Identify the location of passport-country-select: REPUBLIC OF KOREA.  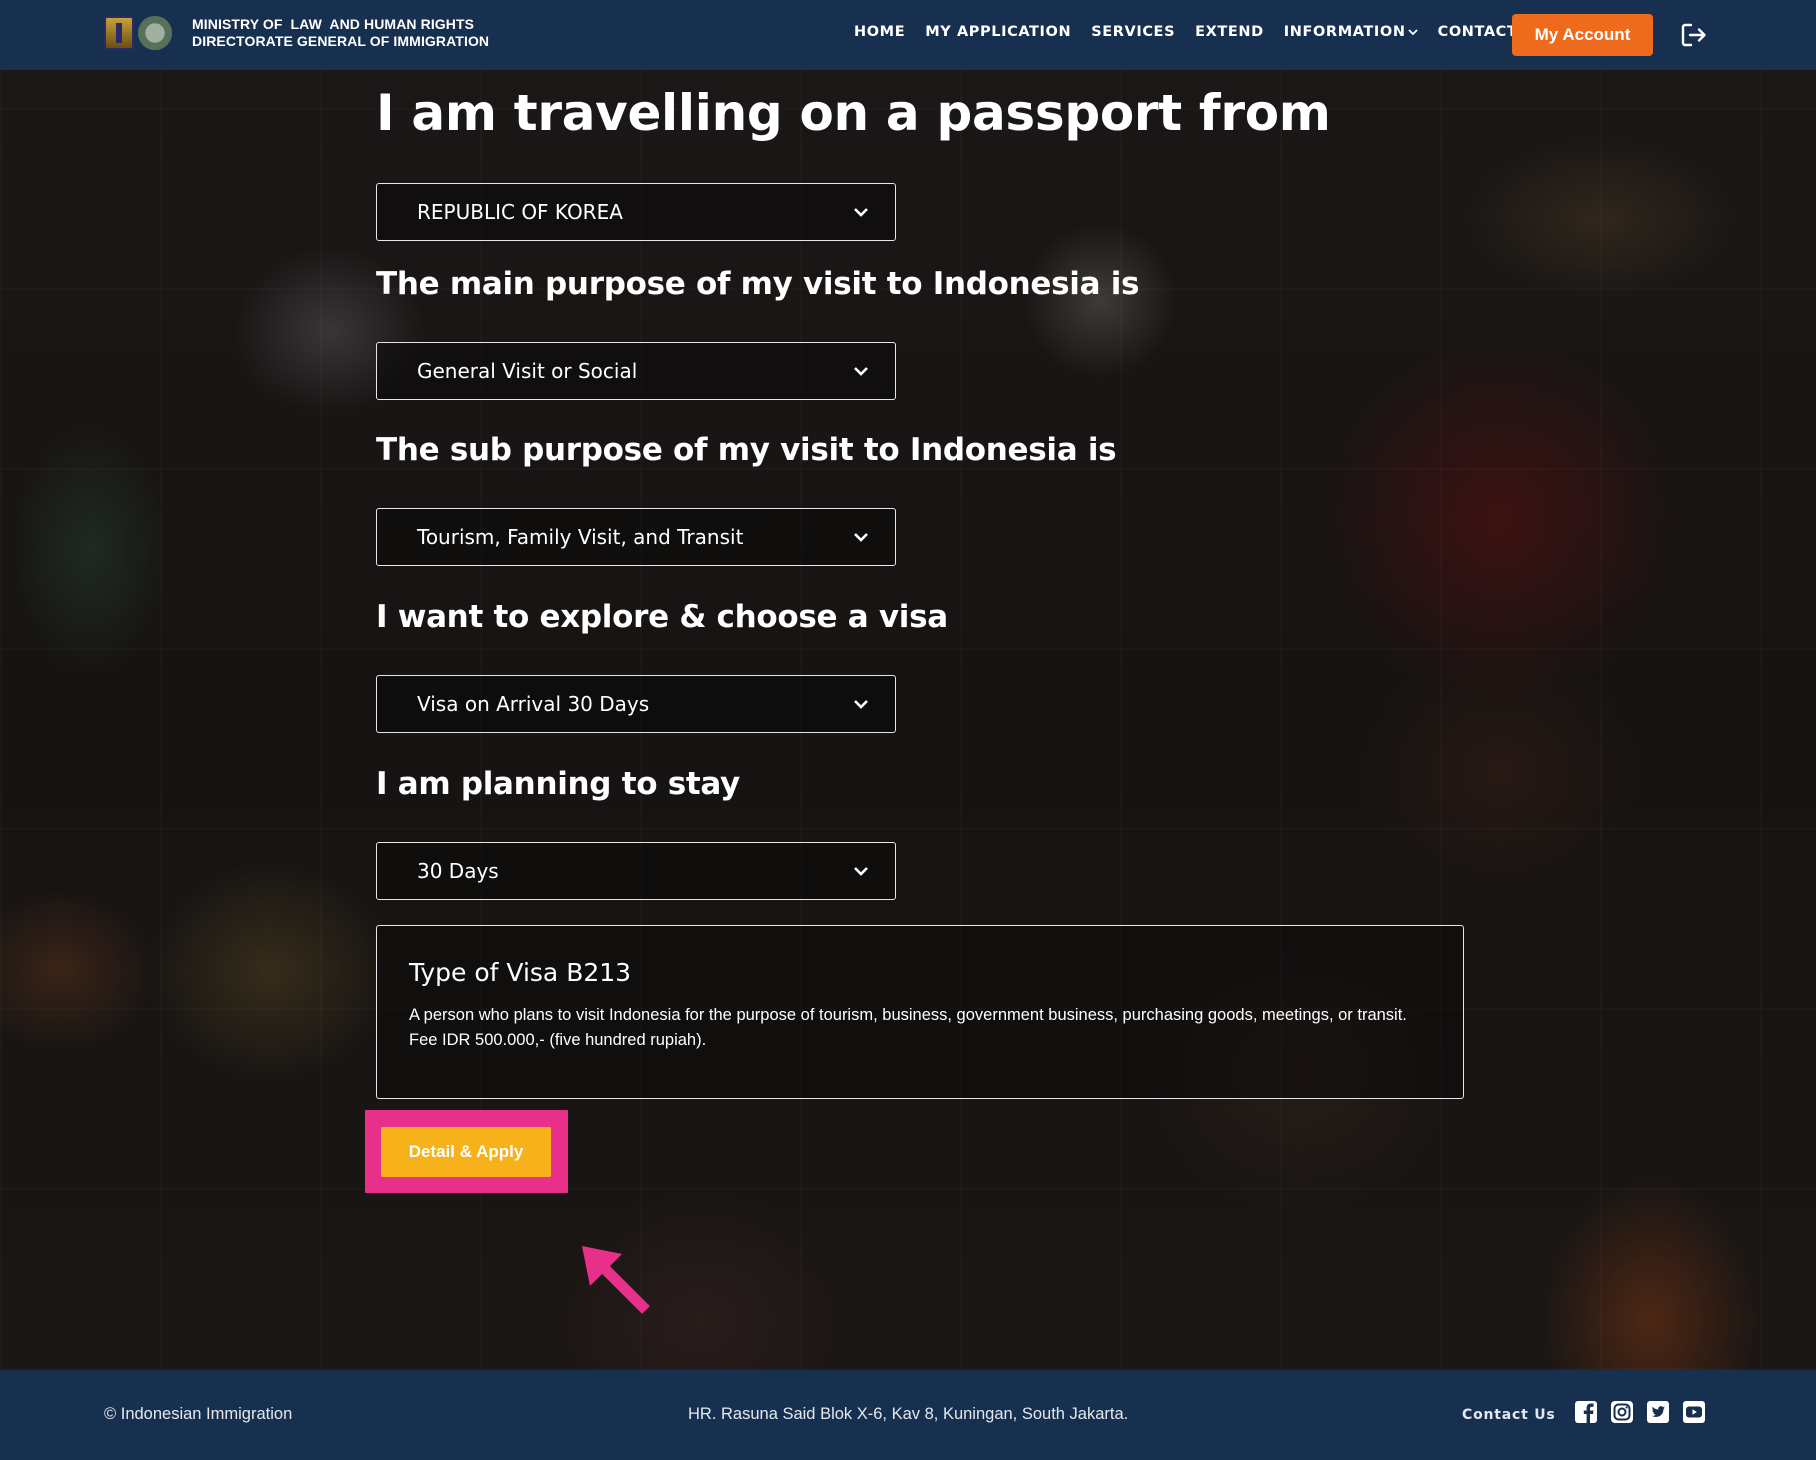
(636, 212).